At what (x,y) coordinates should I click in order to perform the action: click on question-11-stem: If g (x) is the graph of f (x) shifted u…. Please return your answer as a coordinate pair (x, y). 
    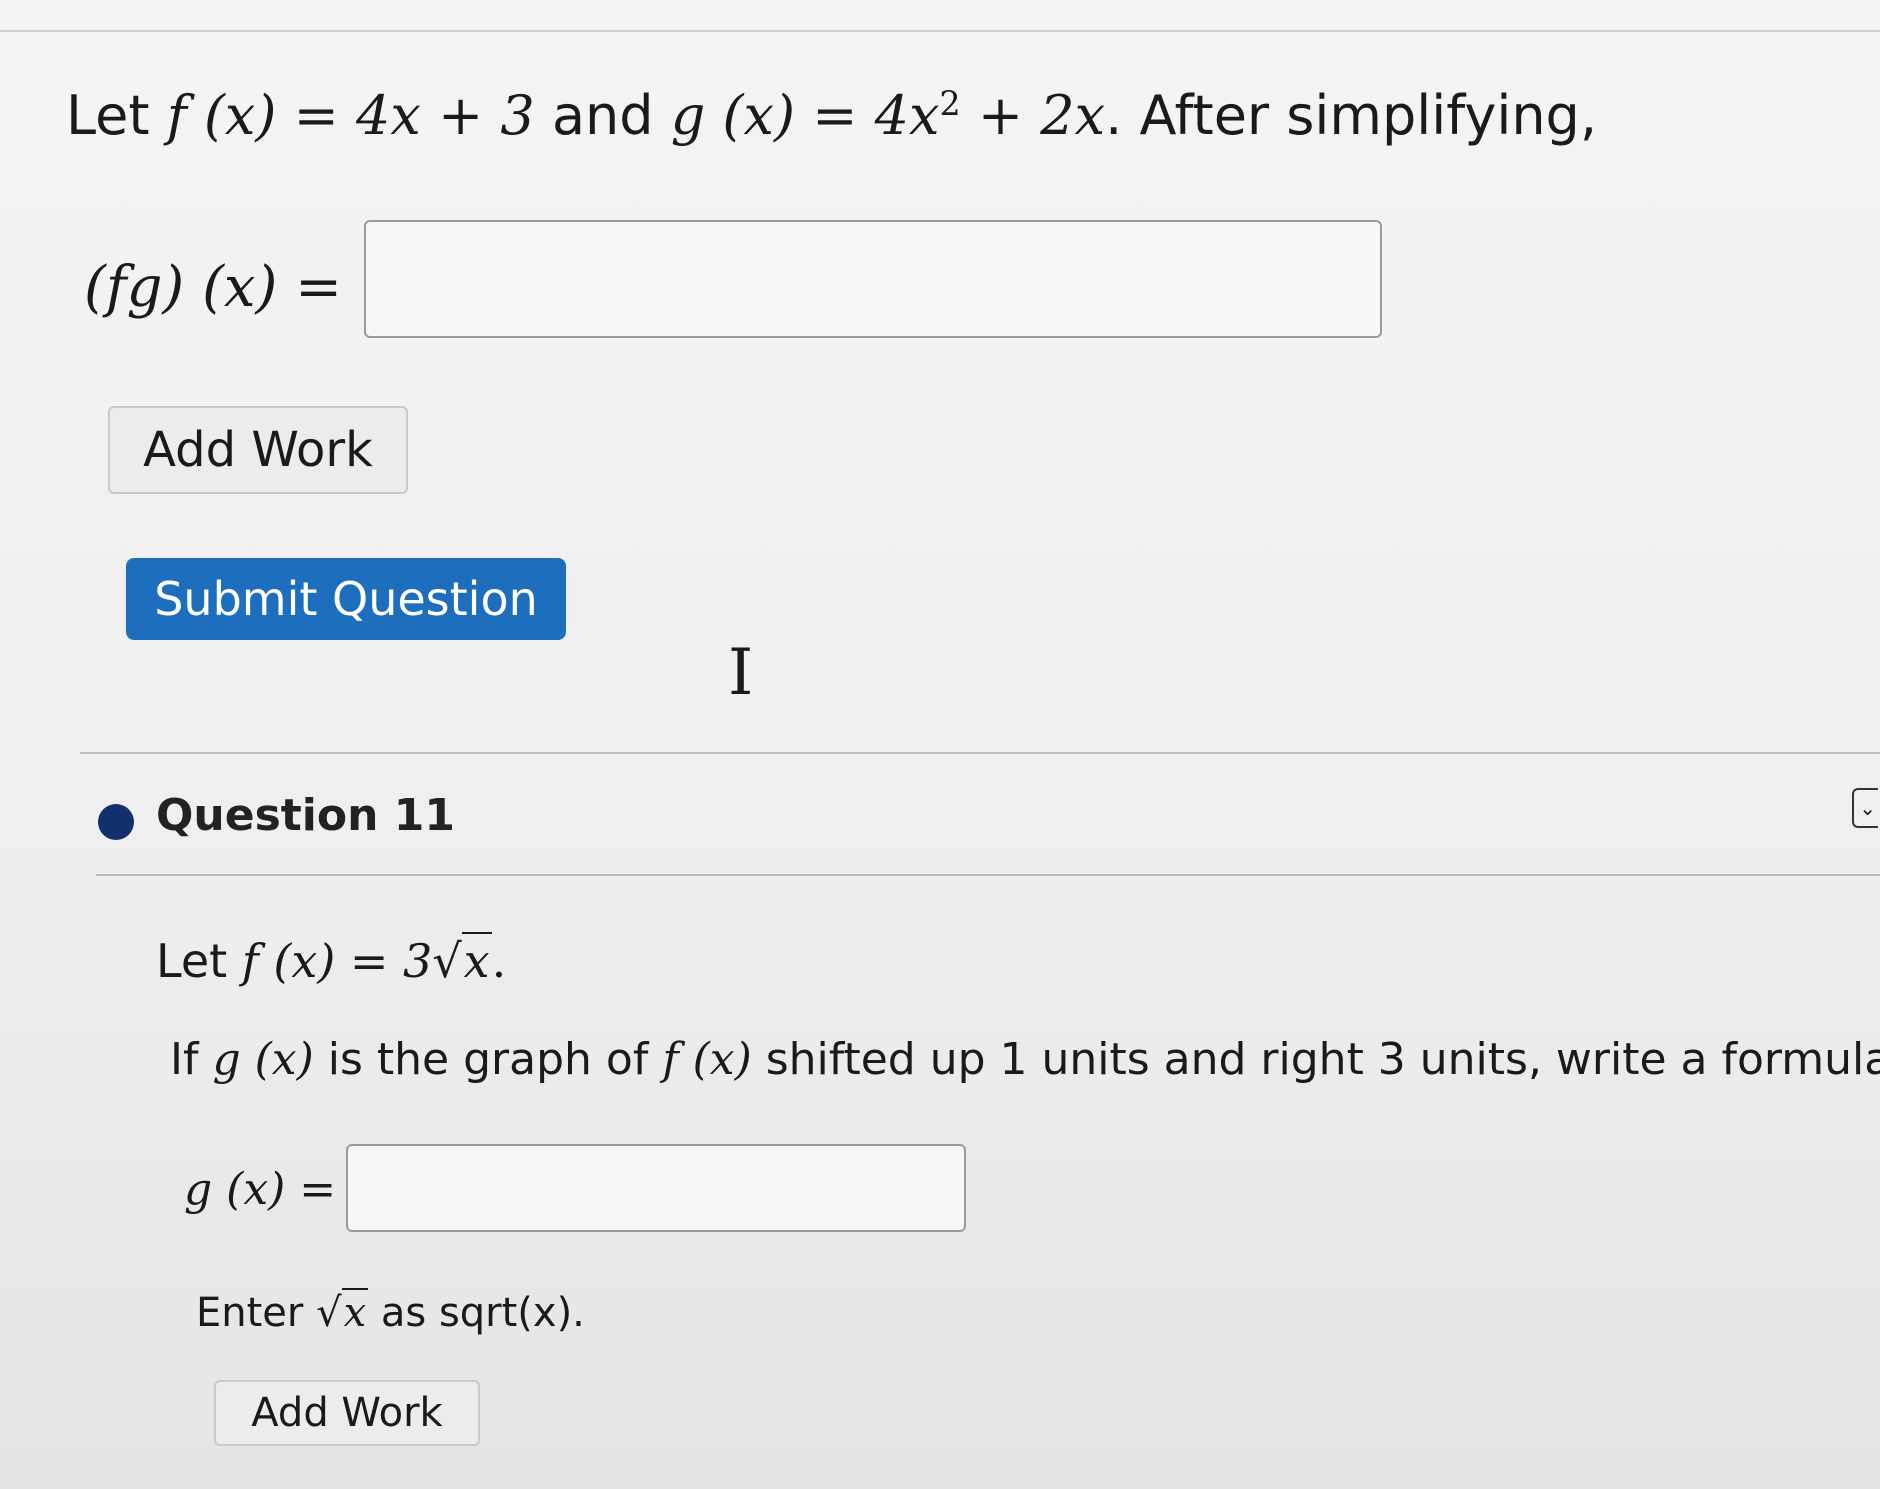
    Looking at the image, I should click on (1025, 1059).